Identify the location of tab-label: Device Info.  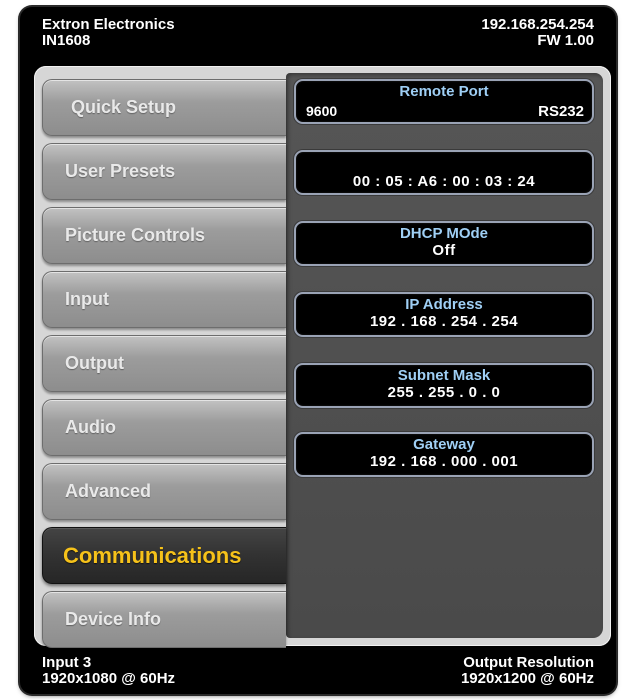
(113, 619).